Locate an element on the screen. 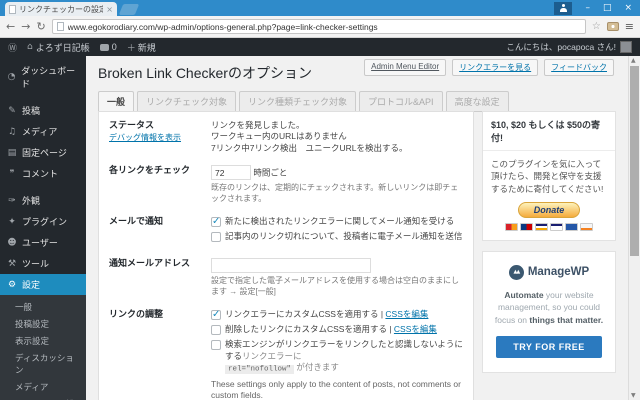 This screenshot has width=640, height=400. comments-icon: ❞ is located at coordinates (12, 173).